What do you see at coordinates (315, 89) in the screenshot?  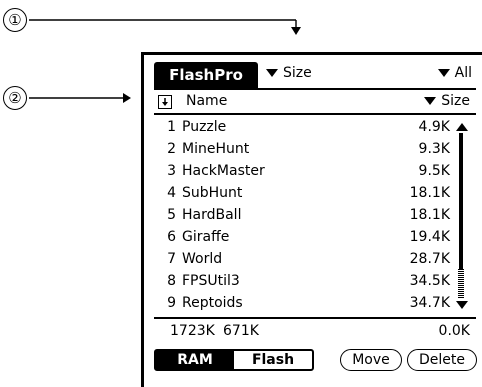 I see `title-divider` at bounding box center [315, 89].